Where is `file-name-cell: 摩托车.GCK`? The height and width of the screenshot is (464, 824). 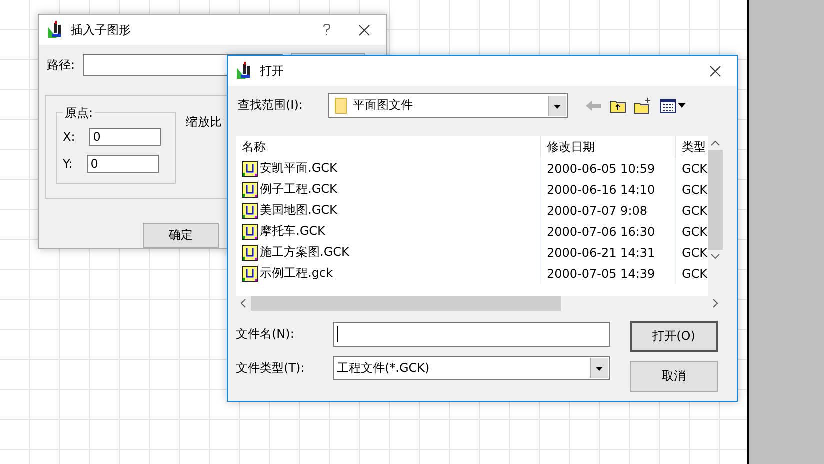 file-name-cell: 摩托车.GCK is located at coordinates (388, 231).